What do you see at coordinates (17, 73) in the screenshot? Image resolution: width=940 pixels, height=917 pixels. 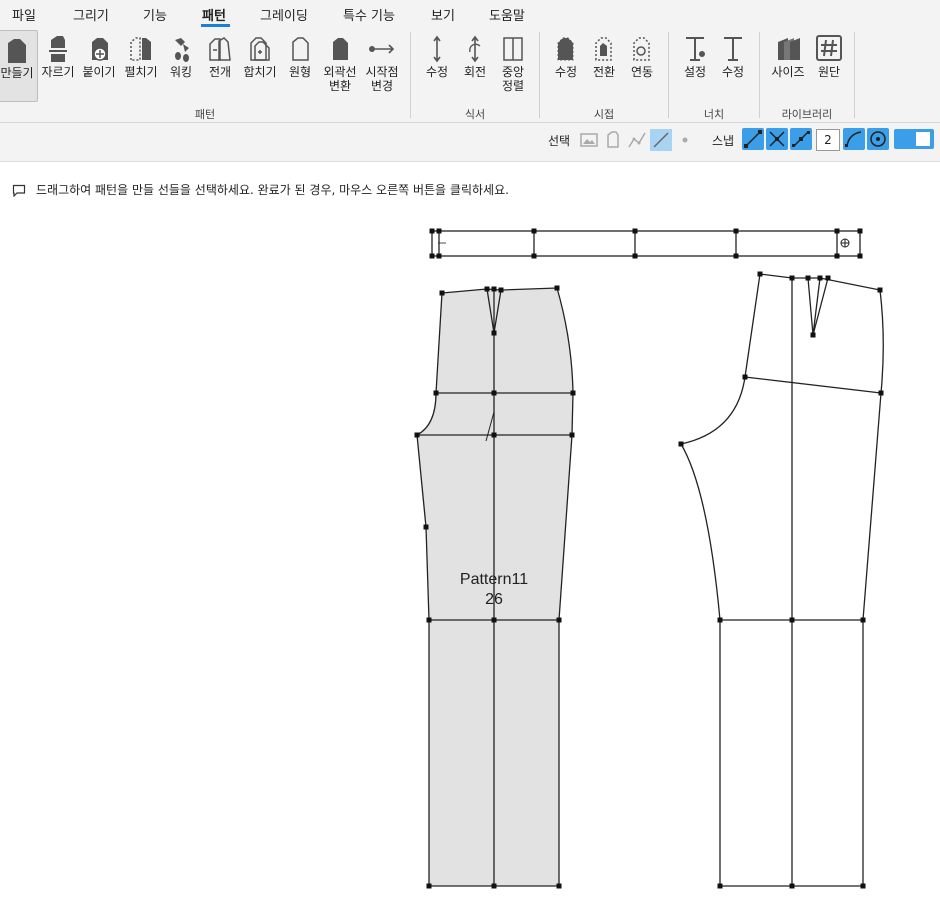 I see `create-pattern-label: 만들기` at bounding box center [17, 73].